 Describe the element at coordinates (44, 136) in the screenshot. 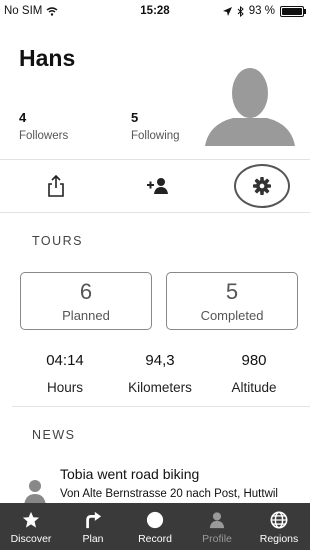

I see `followers-label: Followers` at that location.